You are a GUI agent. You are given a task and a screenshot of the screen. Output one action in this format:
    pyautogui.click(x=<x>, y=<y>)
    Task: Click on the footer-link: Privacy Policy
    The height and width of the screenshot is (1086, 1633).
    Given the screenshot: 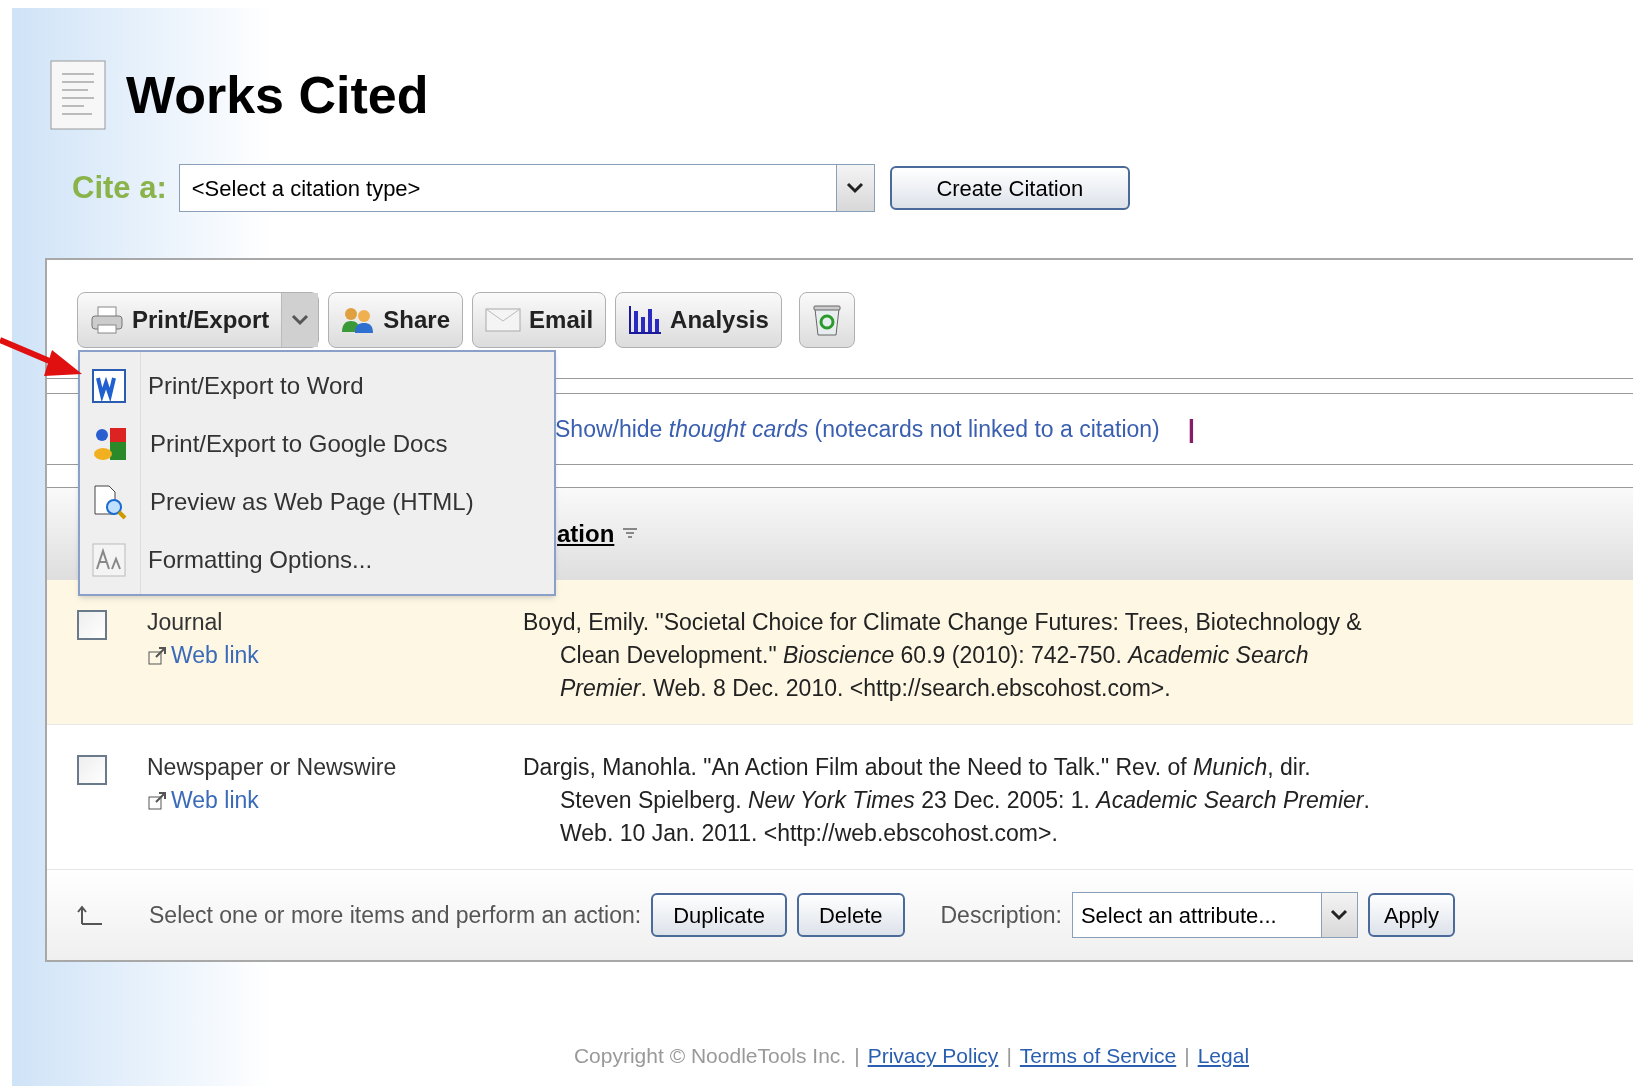 What is the action you would take?
    pyautogui.click(x=933, y=1056)
    